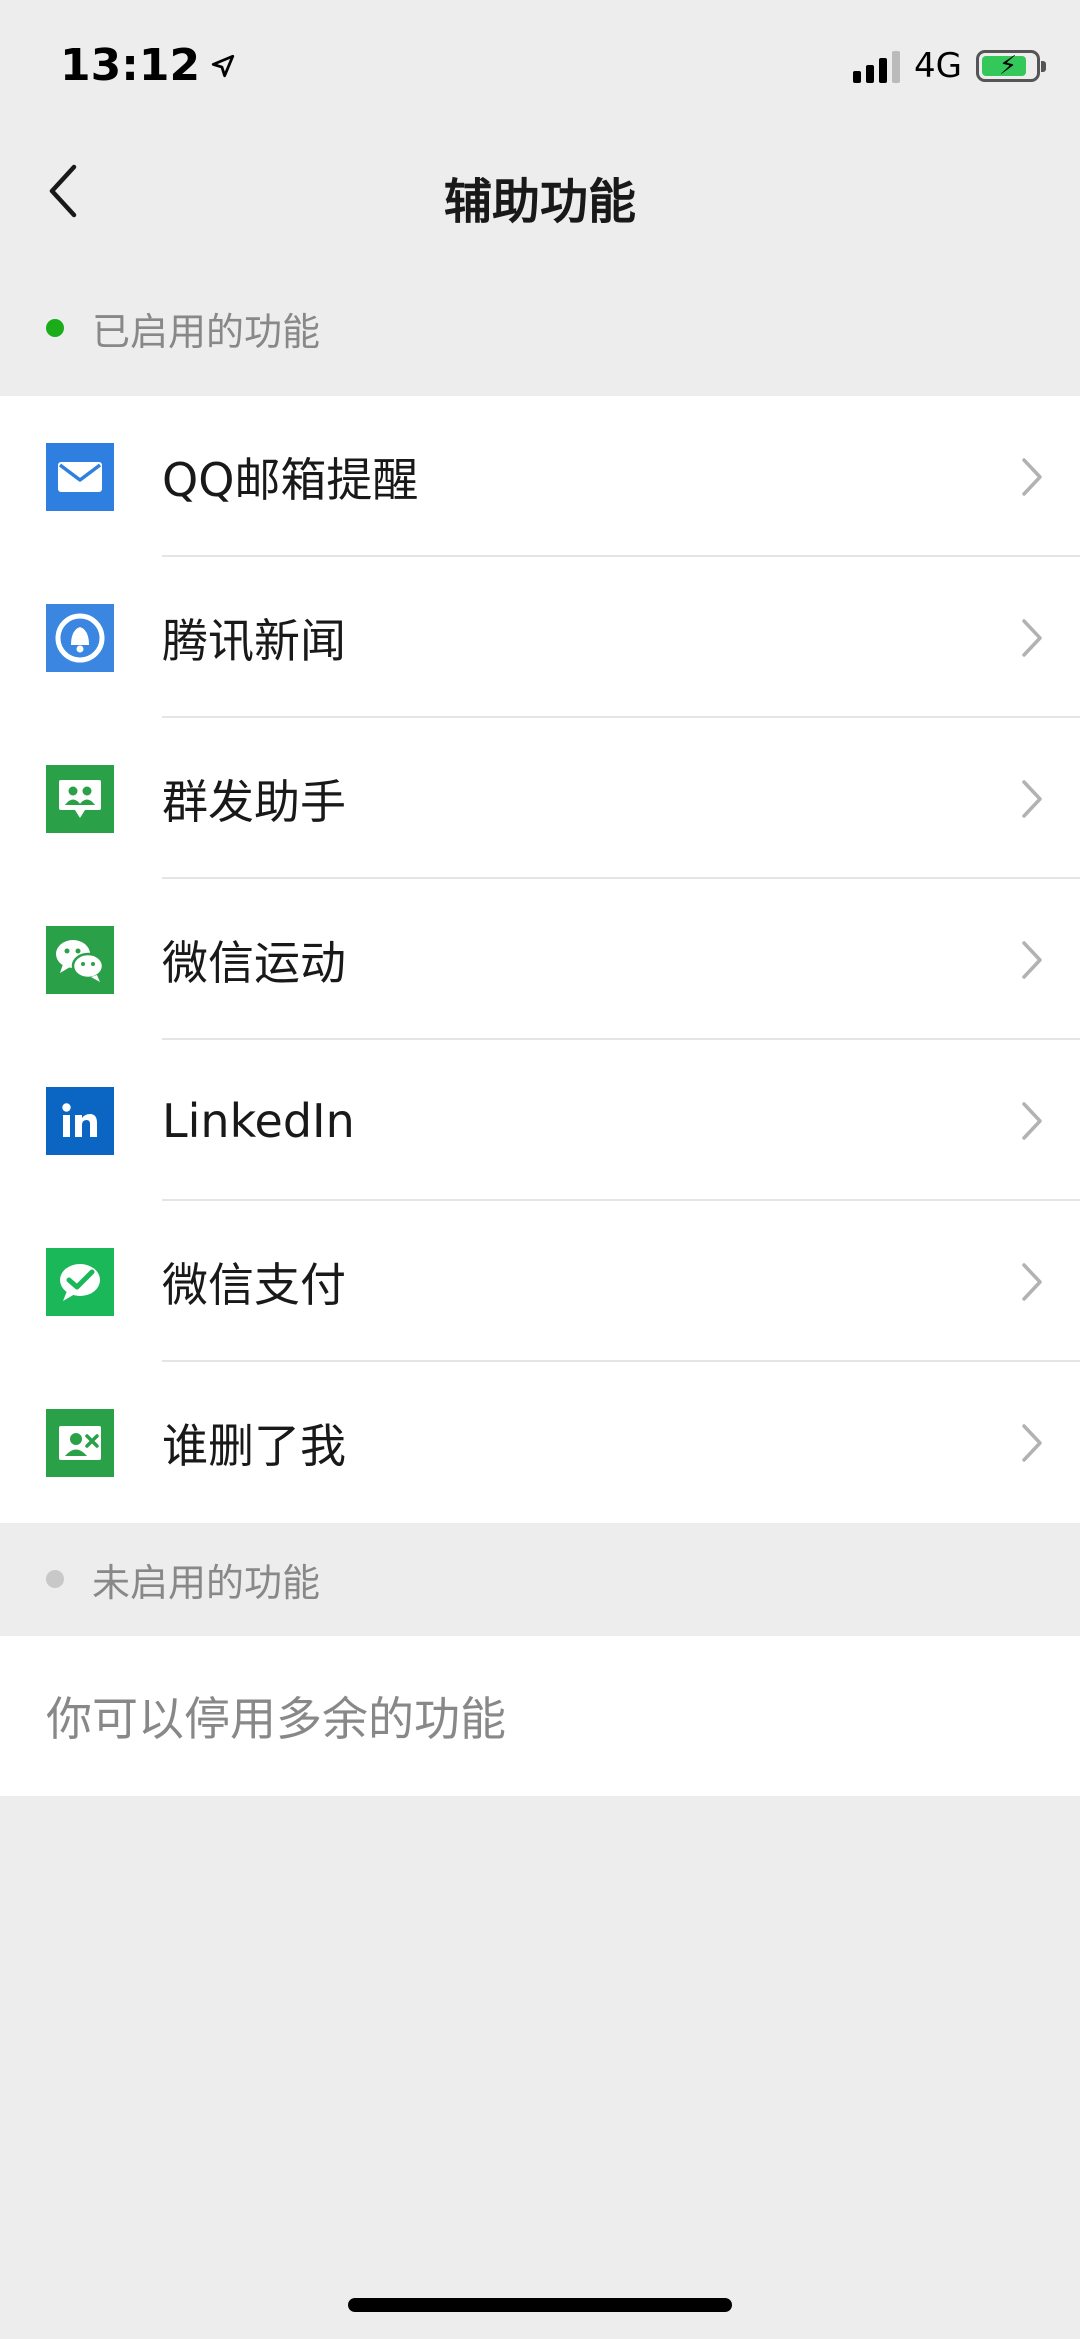  Describe the element at coordinates (254, 962) in the screenshot. I see `feature-label: 微信运动` at that location.